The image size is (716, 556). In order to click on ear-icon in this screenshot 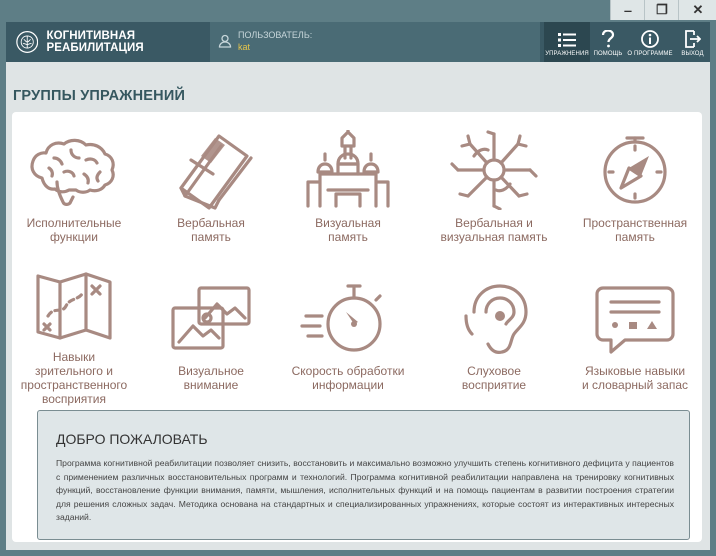, I will do `click(496, 319)`.